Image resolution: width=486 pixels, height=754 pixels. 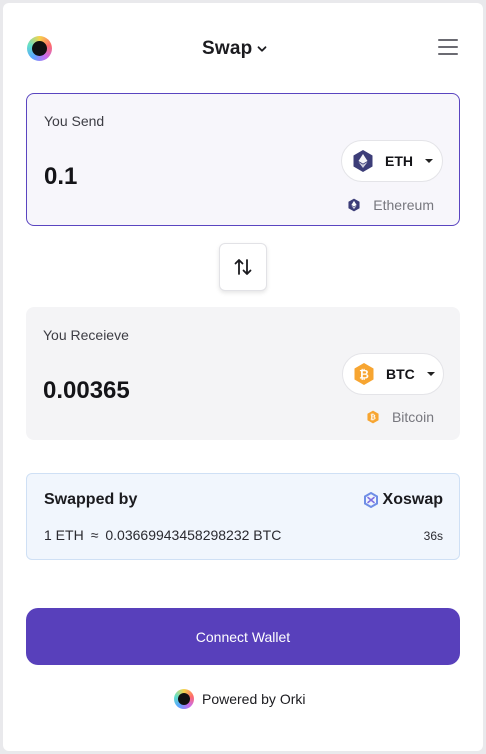 What do you see at coordinates (262, 49) in the screenshot?
I see `chevron-down-icon` at bounding box center [262, 49].